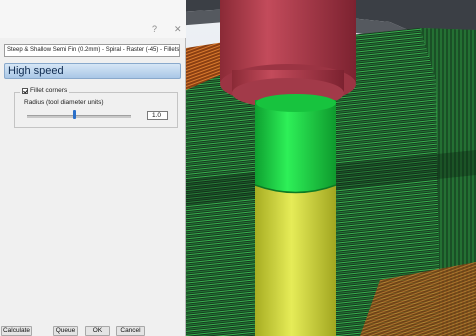  Describe the element at coordinates (92, 71) in the screenshot. I see `section-header-high-speed: High speed` at that location.